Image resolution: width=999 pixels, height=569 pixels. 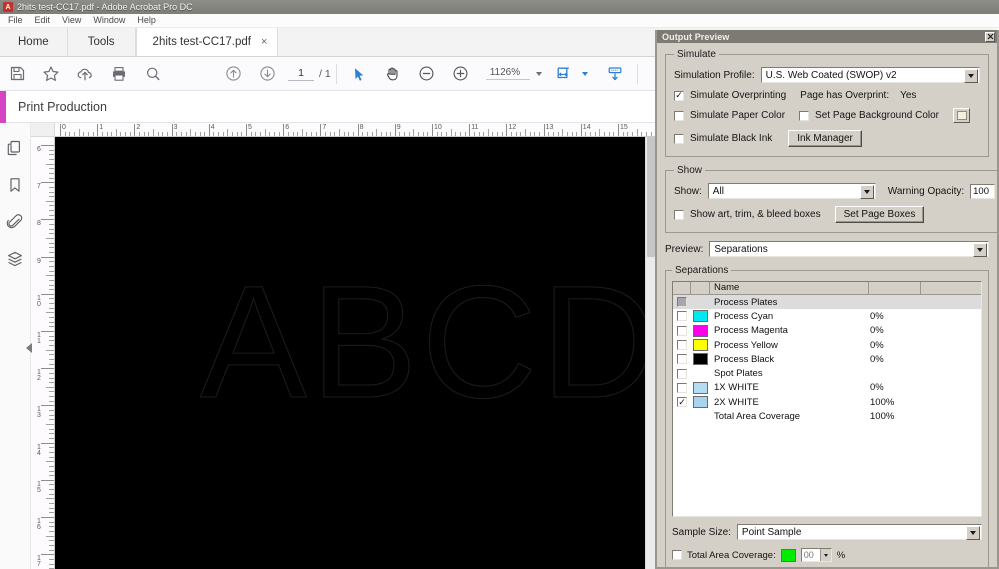 What do you see at coordinates (650, 353) in the screenshot?
I see `document-vertical-scrollbar` at bounding box center [650, 353].